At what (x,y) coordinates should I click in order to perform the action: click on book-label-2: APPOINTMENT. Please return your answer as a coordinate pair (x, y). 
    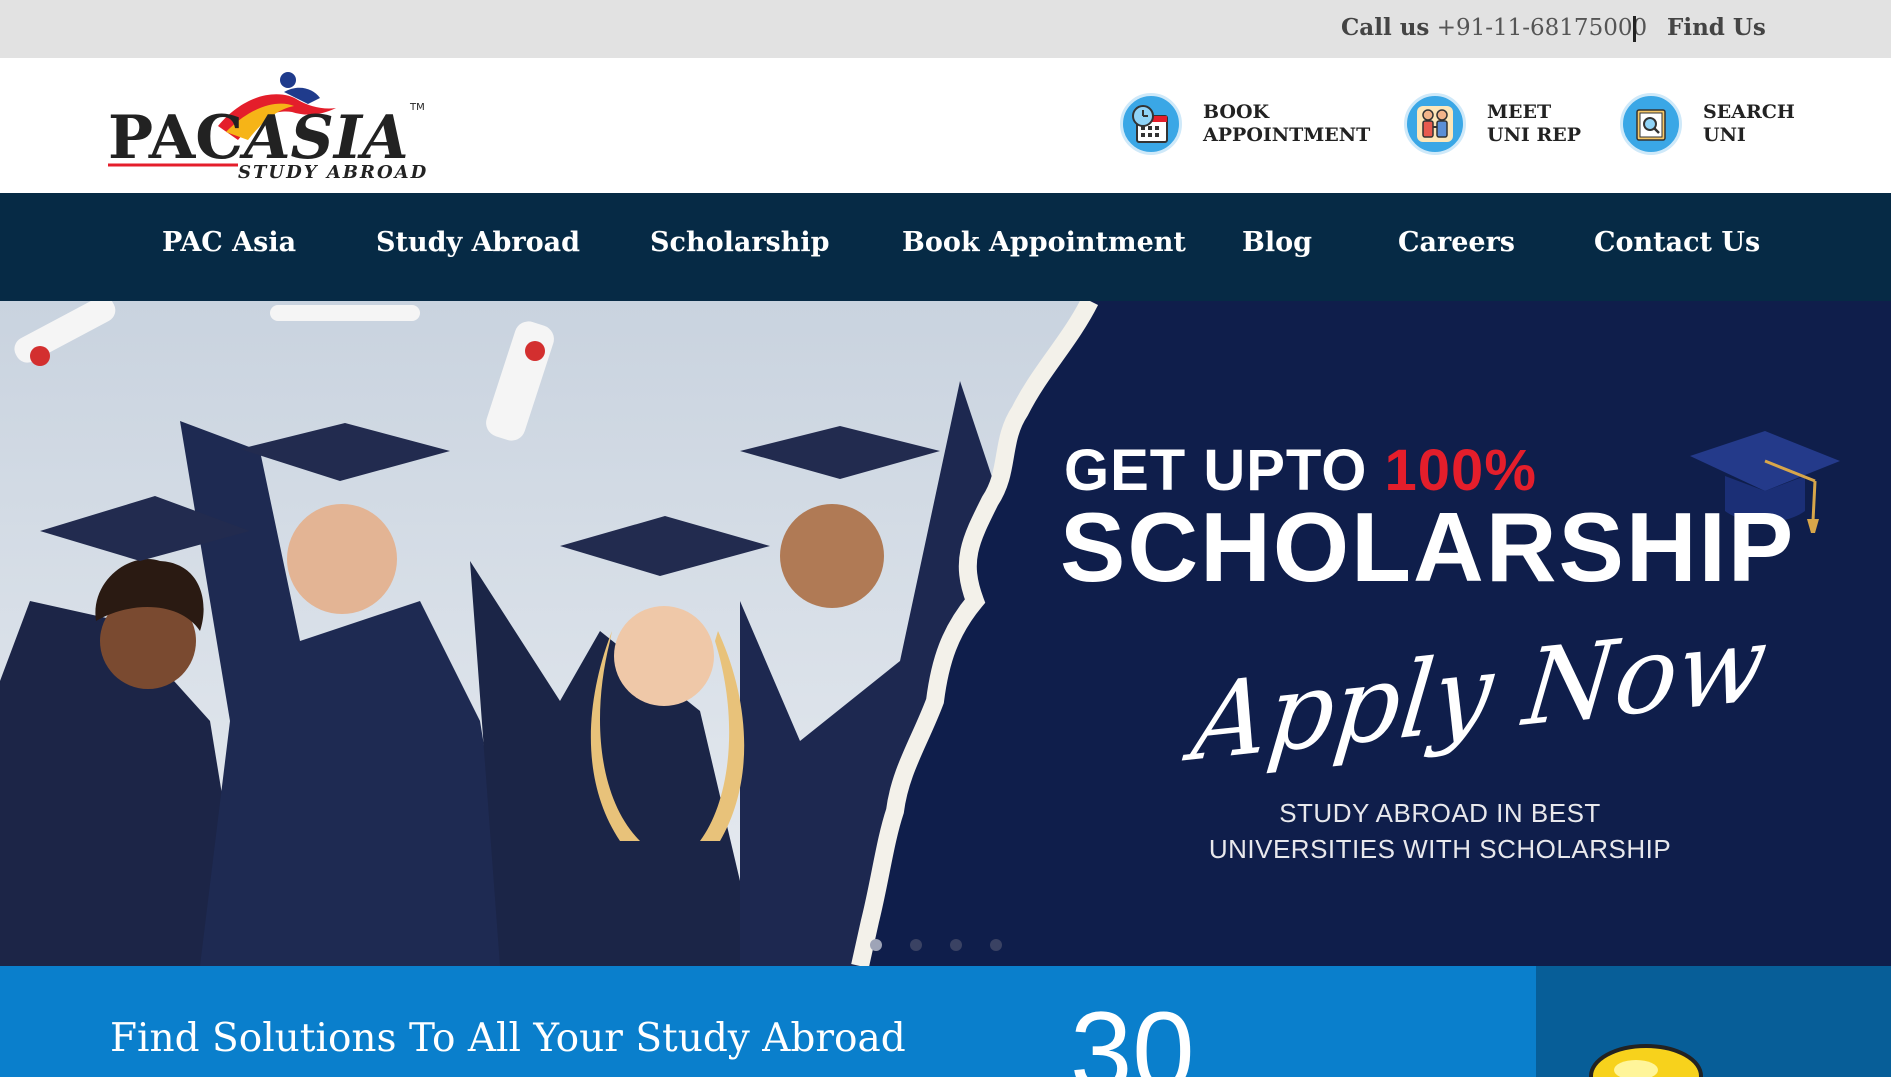
    Looking at the image, I should click on (1287, 135).